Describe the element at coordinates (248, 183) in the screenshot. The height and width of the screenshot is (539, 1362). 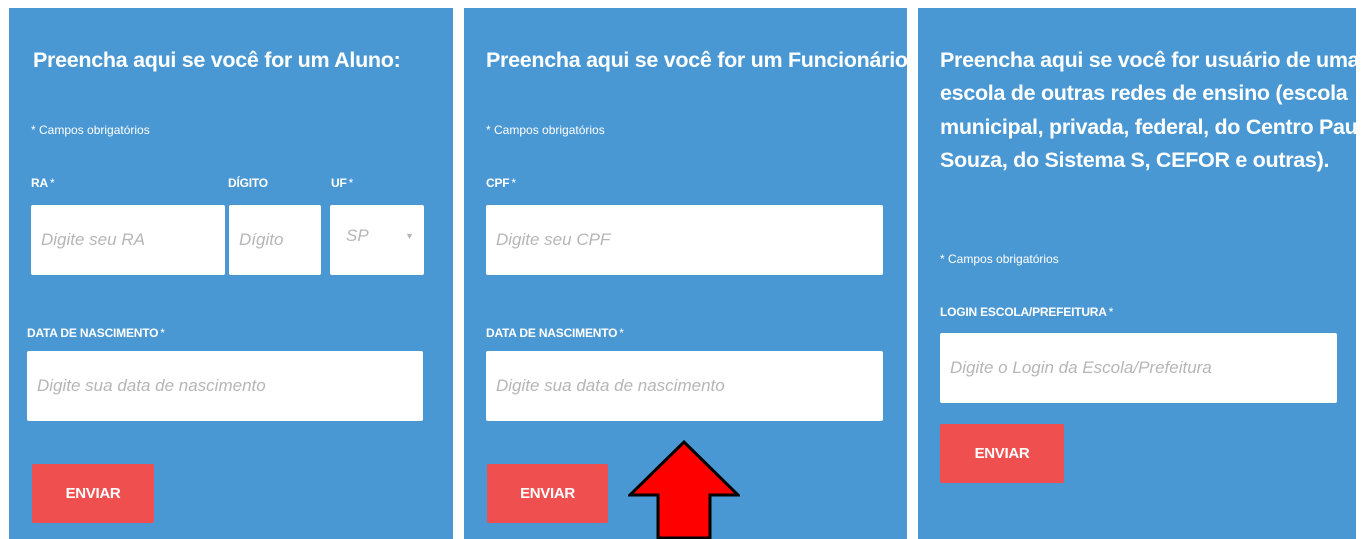
I see `digito-label: DÍGITO` at that location.